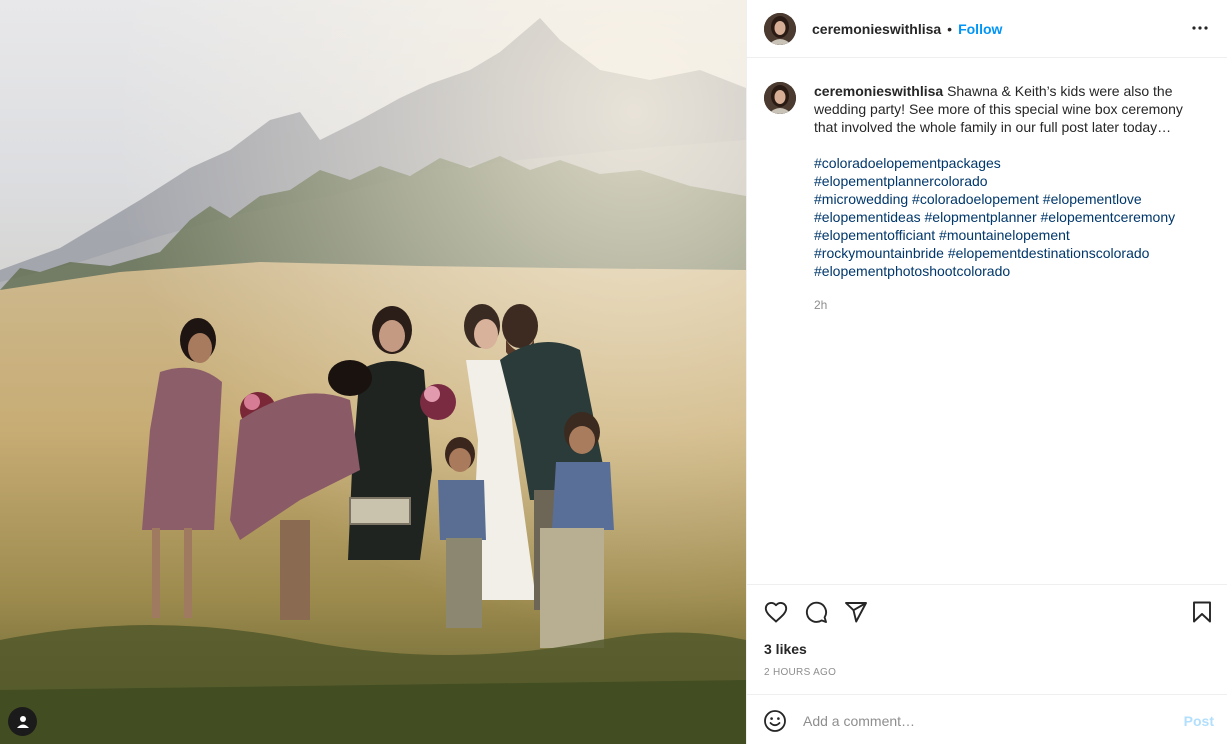 The height and width of the screenshot is (744, 1227). What do you see at coordinates (907, 163) in the screenshot?
I see `hashtag-link: #coloradoelopementpackages` at bounding box center [907, 163].